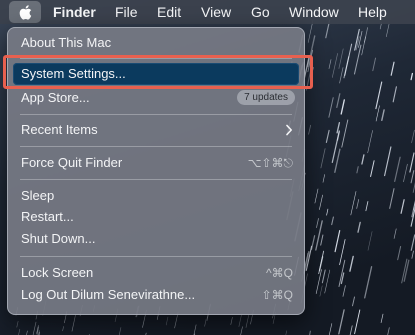 The height and width of the screenshot is (335, 415). What do you see at coordinates (372, 12) in the screenshot?
I see `menubar-help: Help` at bounding box center [372, 12].